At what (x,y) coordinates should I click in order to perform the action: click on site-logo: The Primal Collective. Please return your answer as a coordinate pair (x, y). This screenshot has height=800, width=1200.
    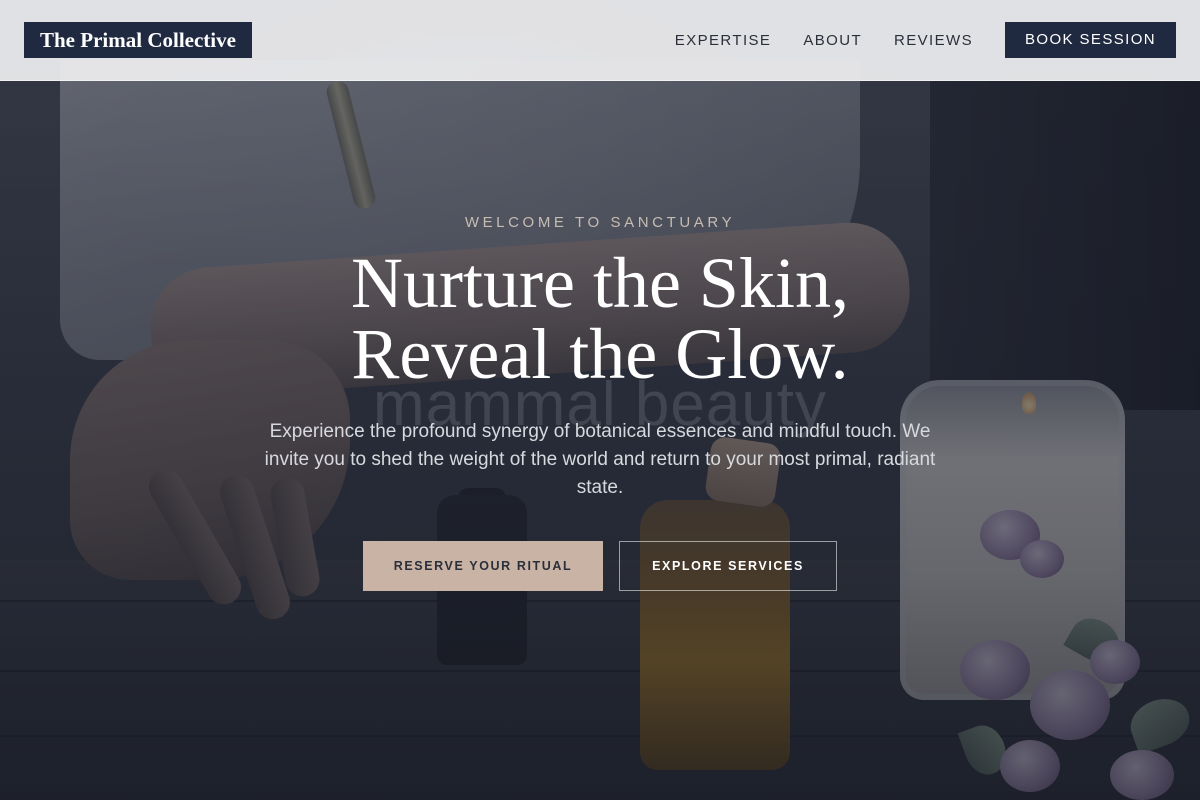
    Looking at the image, I should click on (138, 40).